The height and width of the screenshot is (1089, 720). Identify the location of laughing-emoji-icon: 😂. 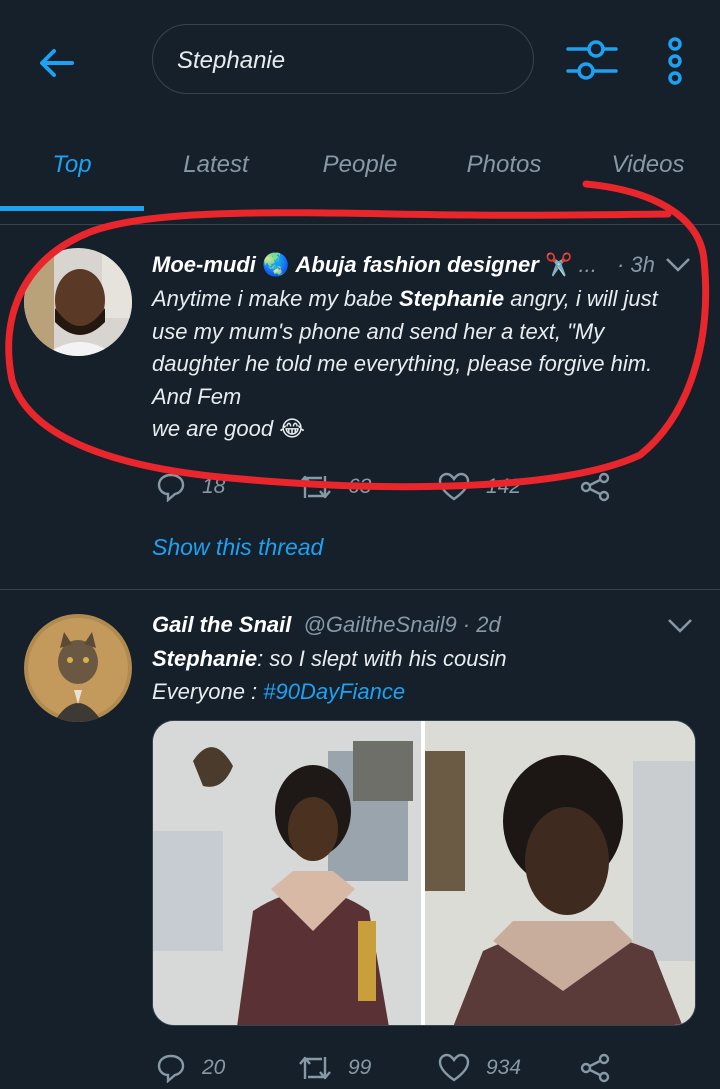
(292, 428).